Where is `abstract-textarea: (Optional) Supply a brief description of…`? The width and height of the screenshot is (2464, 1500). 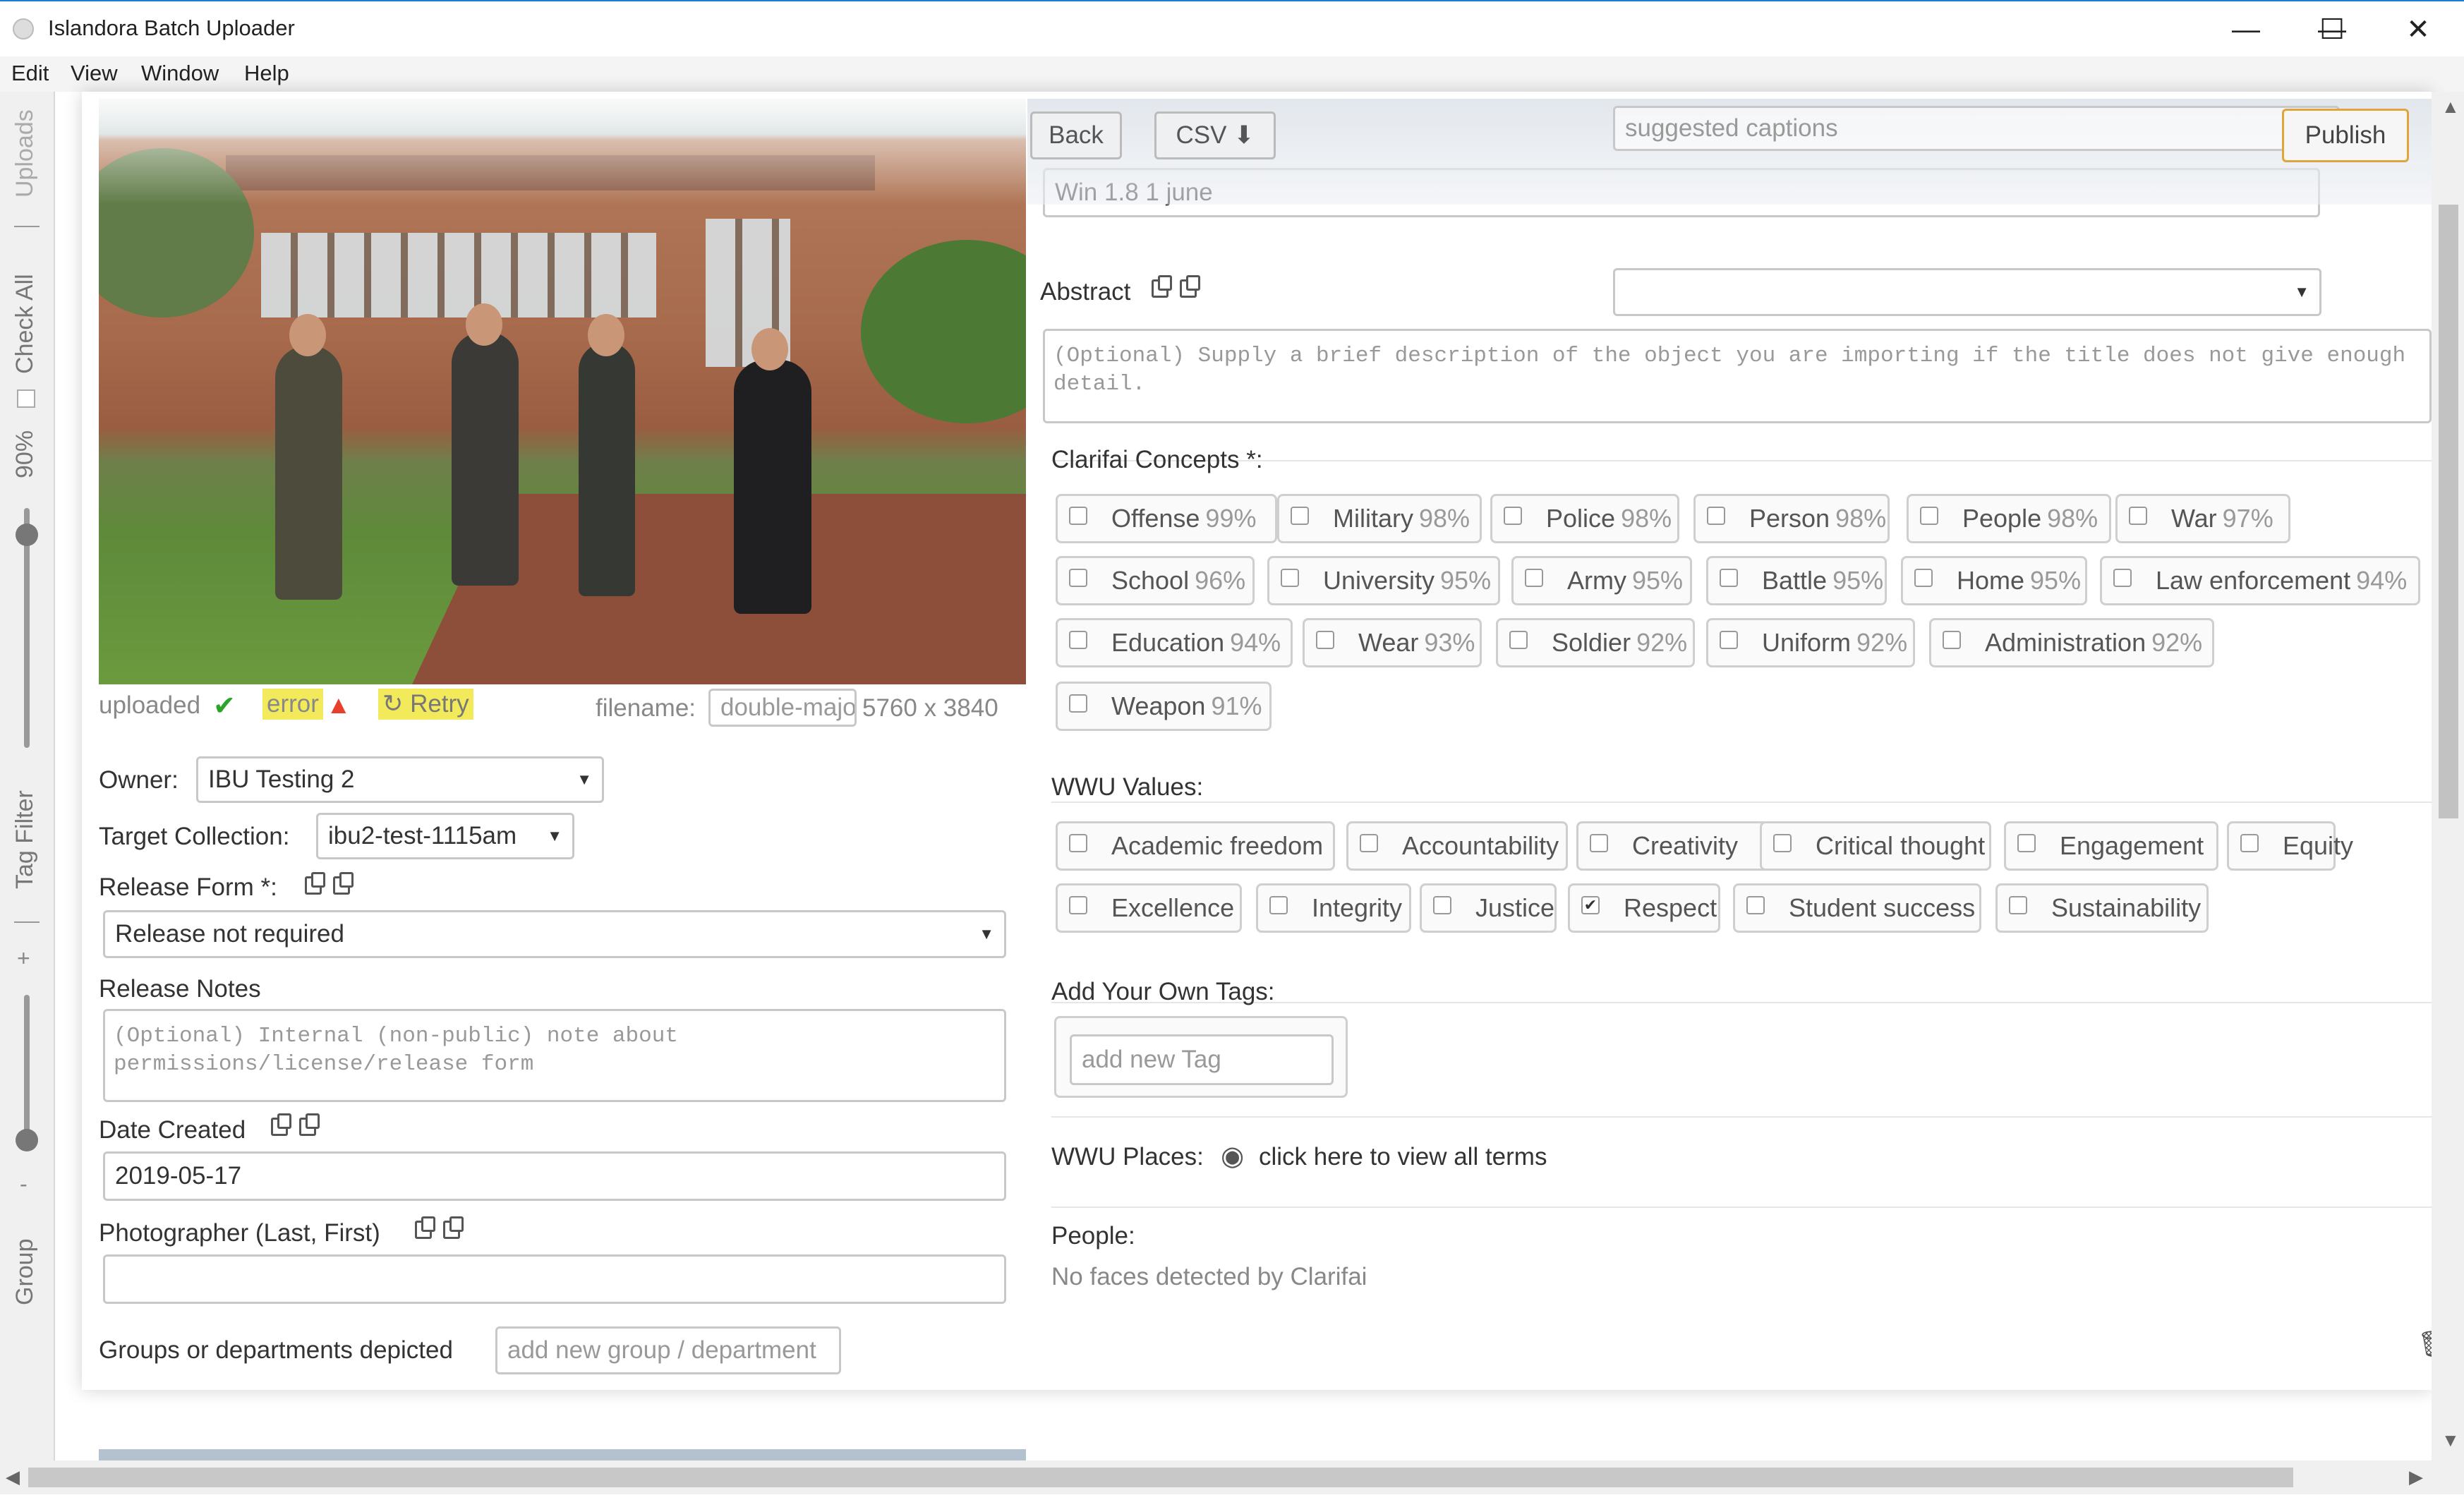 abstract-textarea: (Optional) Supply a brief description of… is located at coordinates (1737, 376).